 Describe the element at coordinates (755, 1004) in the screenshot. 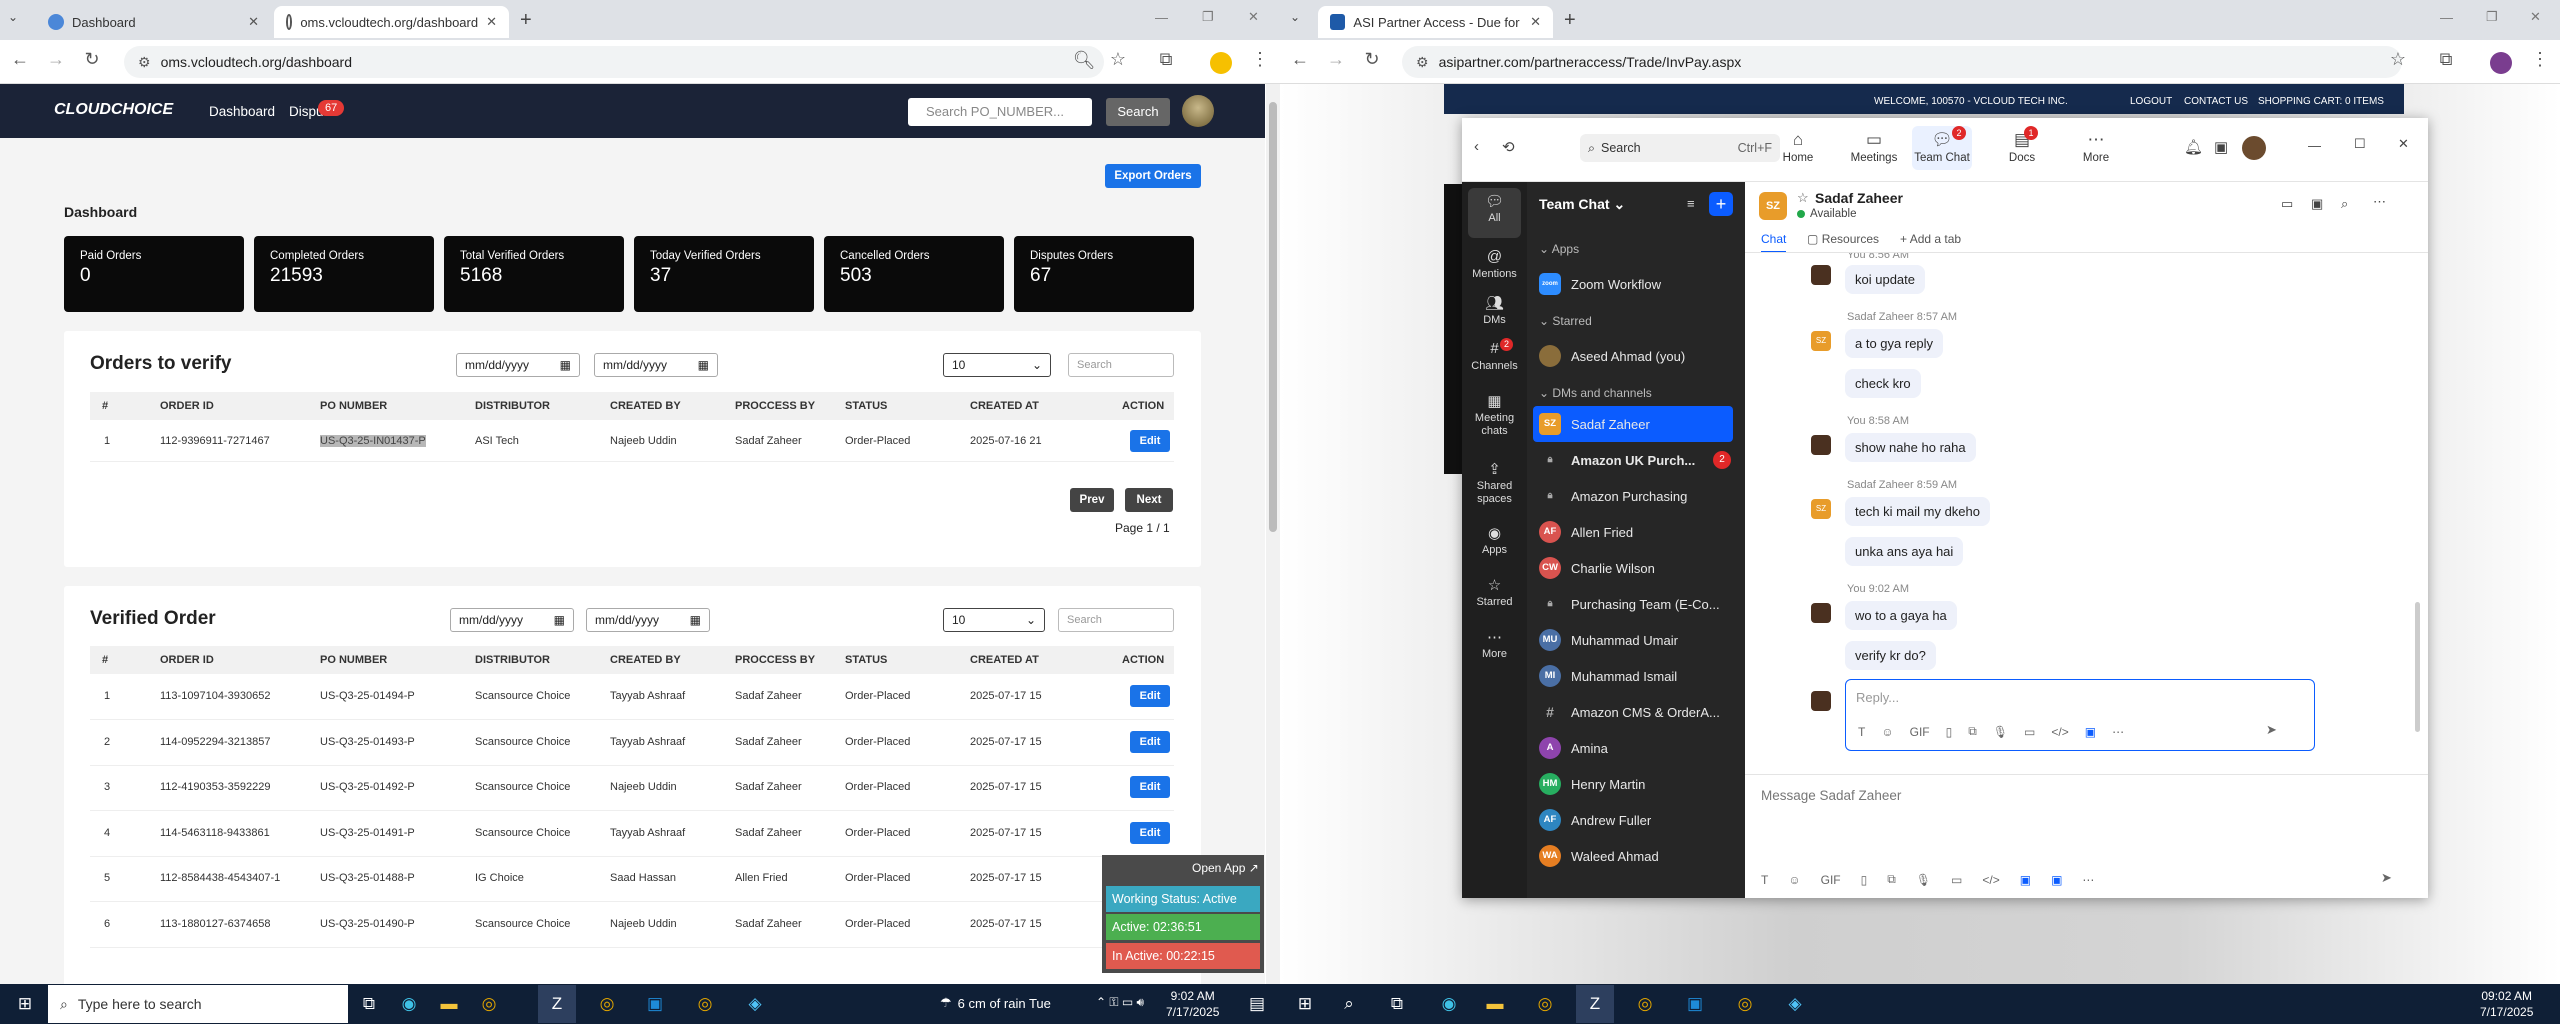

I see `app-icon: ◈` at that location.